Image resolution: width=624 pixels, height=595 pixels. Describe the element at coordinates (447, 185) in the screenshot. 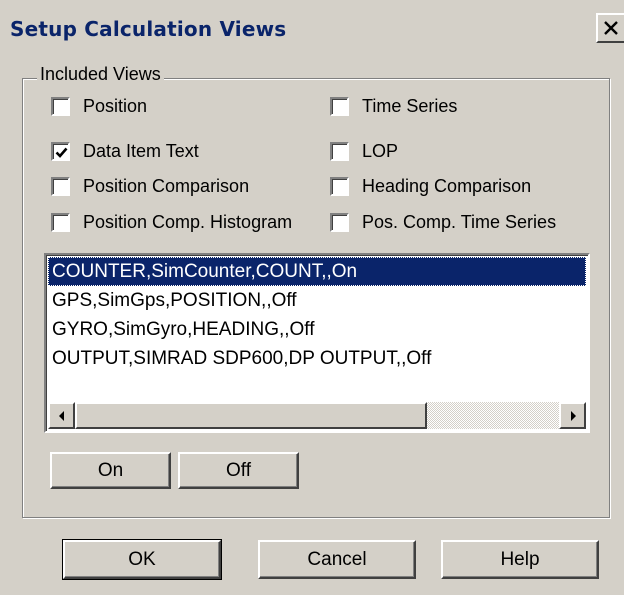

I see `checkbox-label: Heading Comparison` at that location.